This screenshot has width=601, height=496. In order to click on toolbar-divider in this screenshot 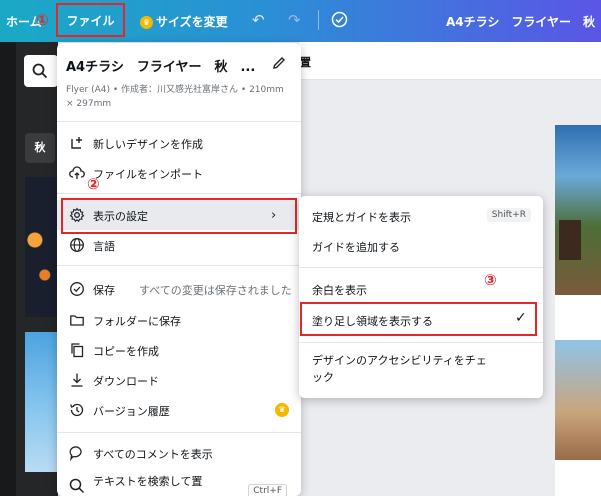, I will do `click(318, 20)`.